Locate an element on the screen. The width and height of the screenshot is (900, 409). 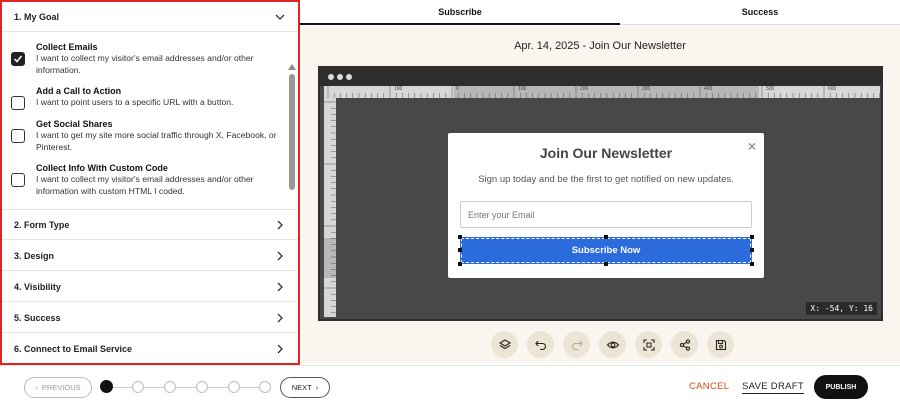
chevron-left-icon: ‹ is located at coordinates (36, 387).